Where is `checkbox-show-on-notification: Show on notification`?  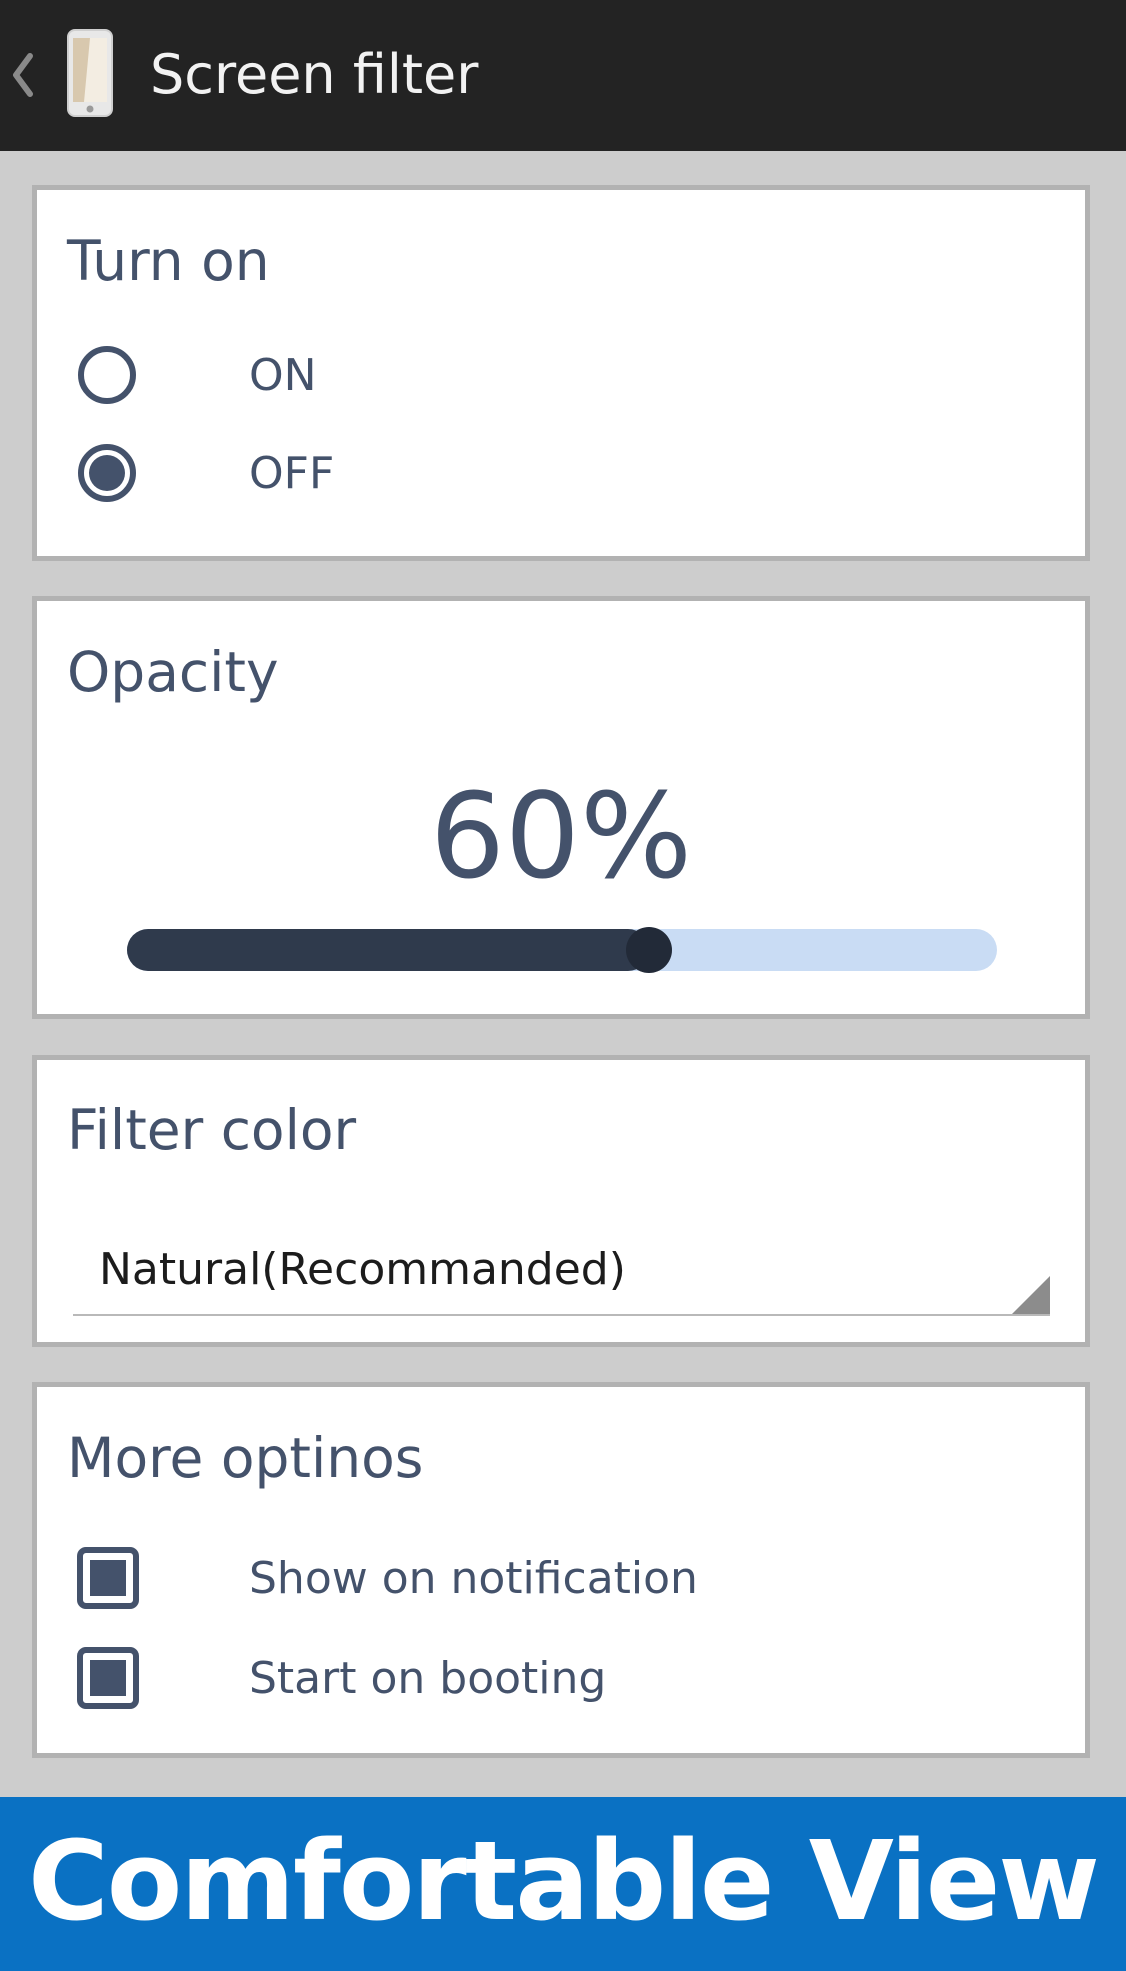 checkbox-show-on-notification: Show on notification is located at coordinates (527, 1578).